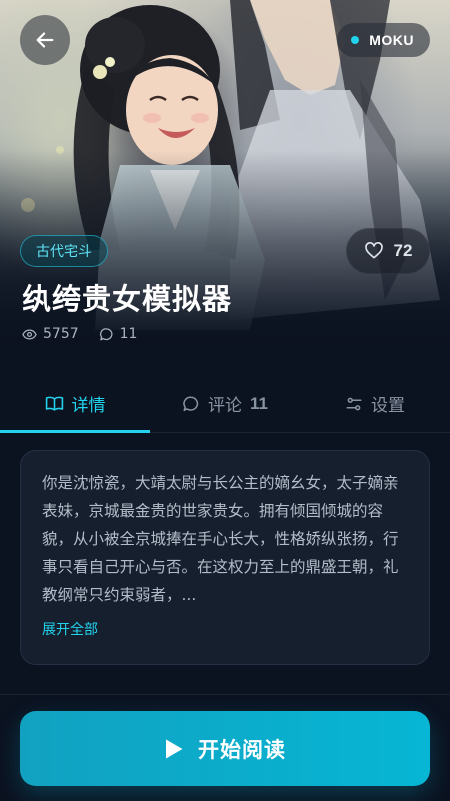  I want to click on heart-icon, so click(373, 250).